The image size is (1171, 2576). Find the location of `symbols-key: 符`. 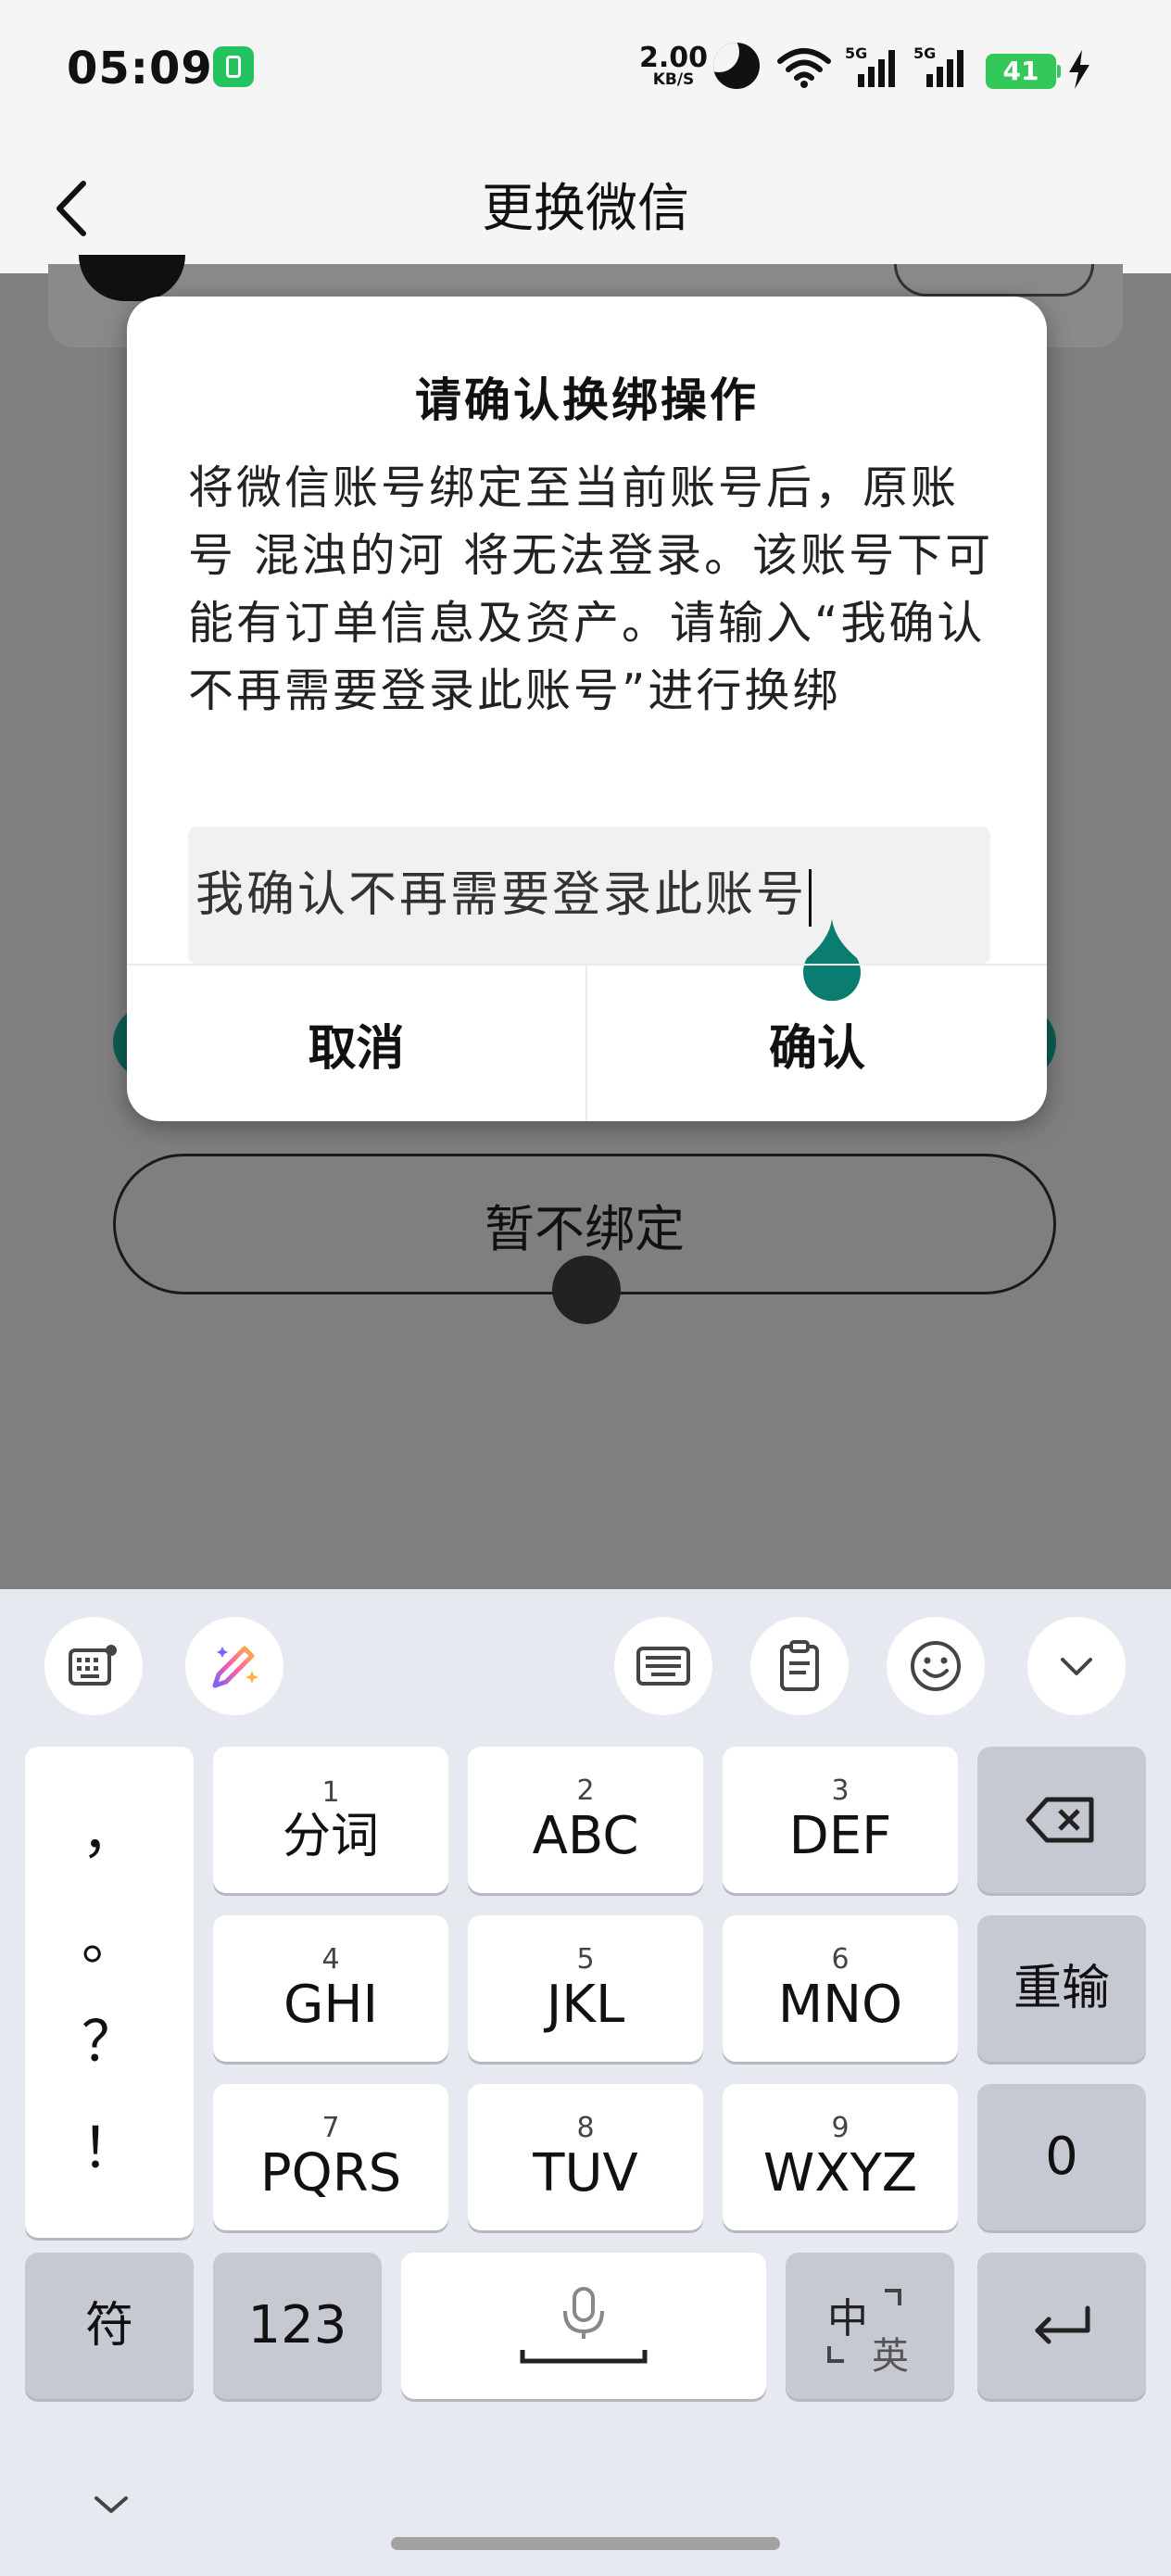

symbols-key: 符 is located at coordinates (110, 2326).